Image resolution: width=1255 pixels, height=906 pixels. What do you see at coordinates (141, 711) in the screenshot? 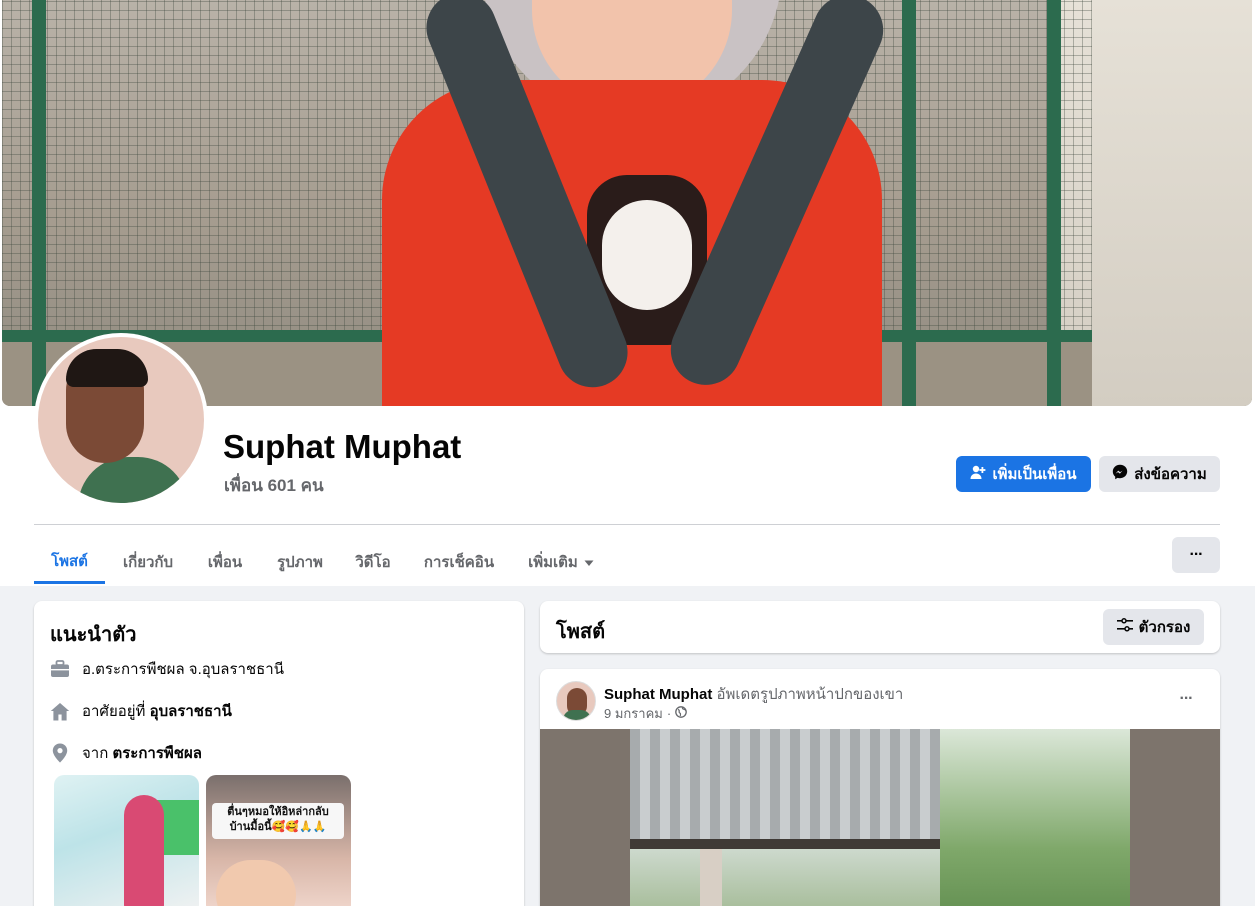
I see `intro-lives-in: อาศัยอยู่ที่ อุบลราชธานี` at bounding box center [141, 711].